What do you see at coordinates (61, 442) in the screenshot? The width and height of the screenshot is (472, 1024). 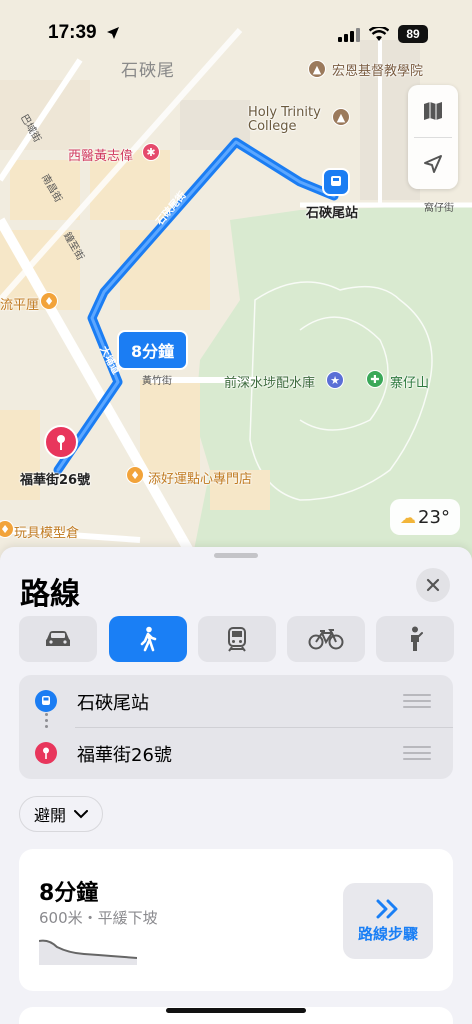 I see `destination-pin-icon` at bounding box center [61, 442].